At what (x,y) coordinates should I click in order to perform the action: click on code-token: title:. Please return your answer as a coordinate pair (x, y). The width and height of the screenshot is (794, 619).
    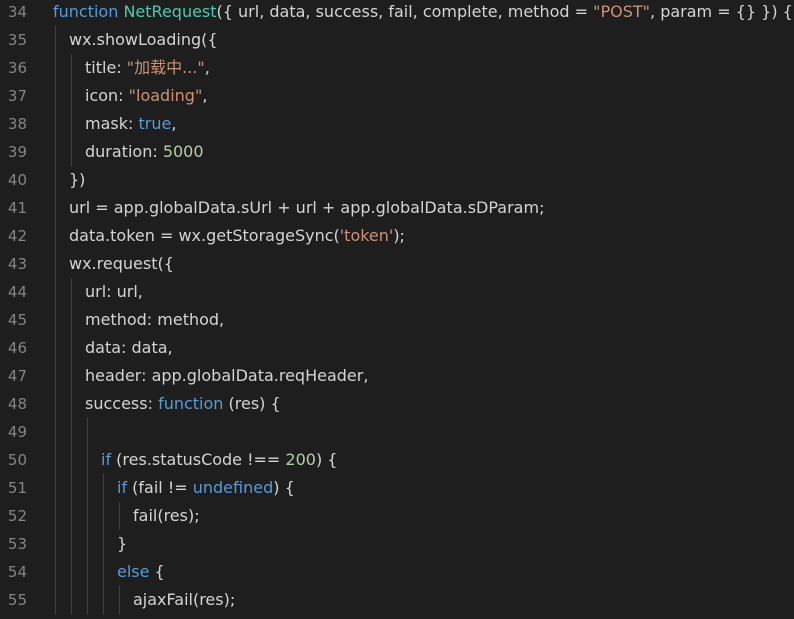
    Looking at the image, I should click on (106, 67).